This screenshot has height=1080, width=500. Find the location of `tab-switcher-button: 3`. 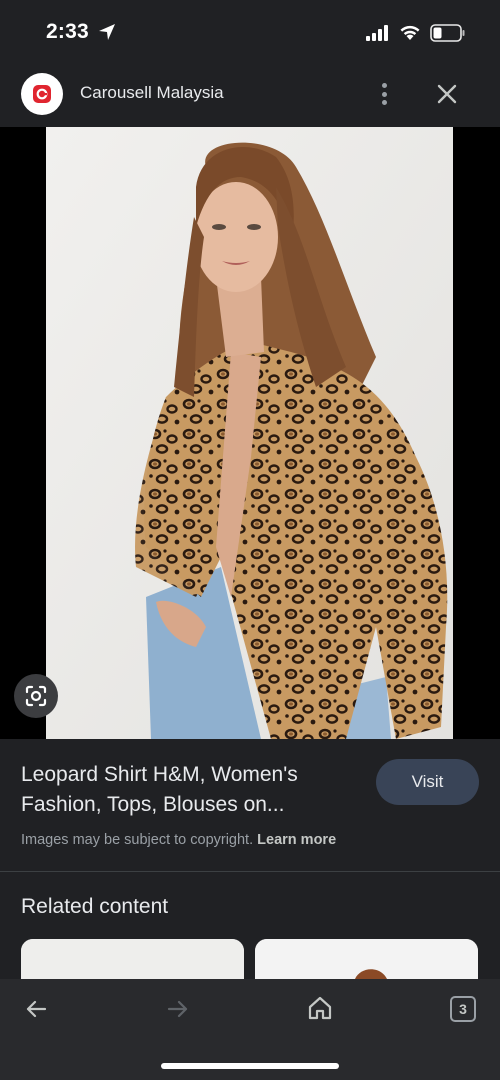

tab-switcher-button: 3 is located at coordinates (463, 1009).